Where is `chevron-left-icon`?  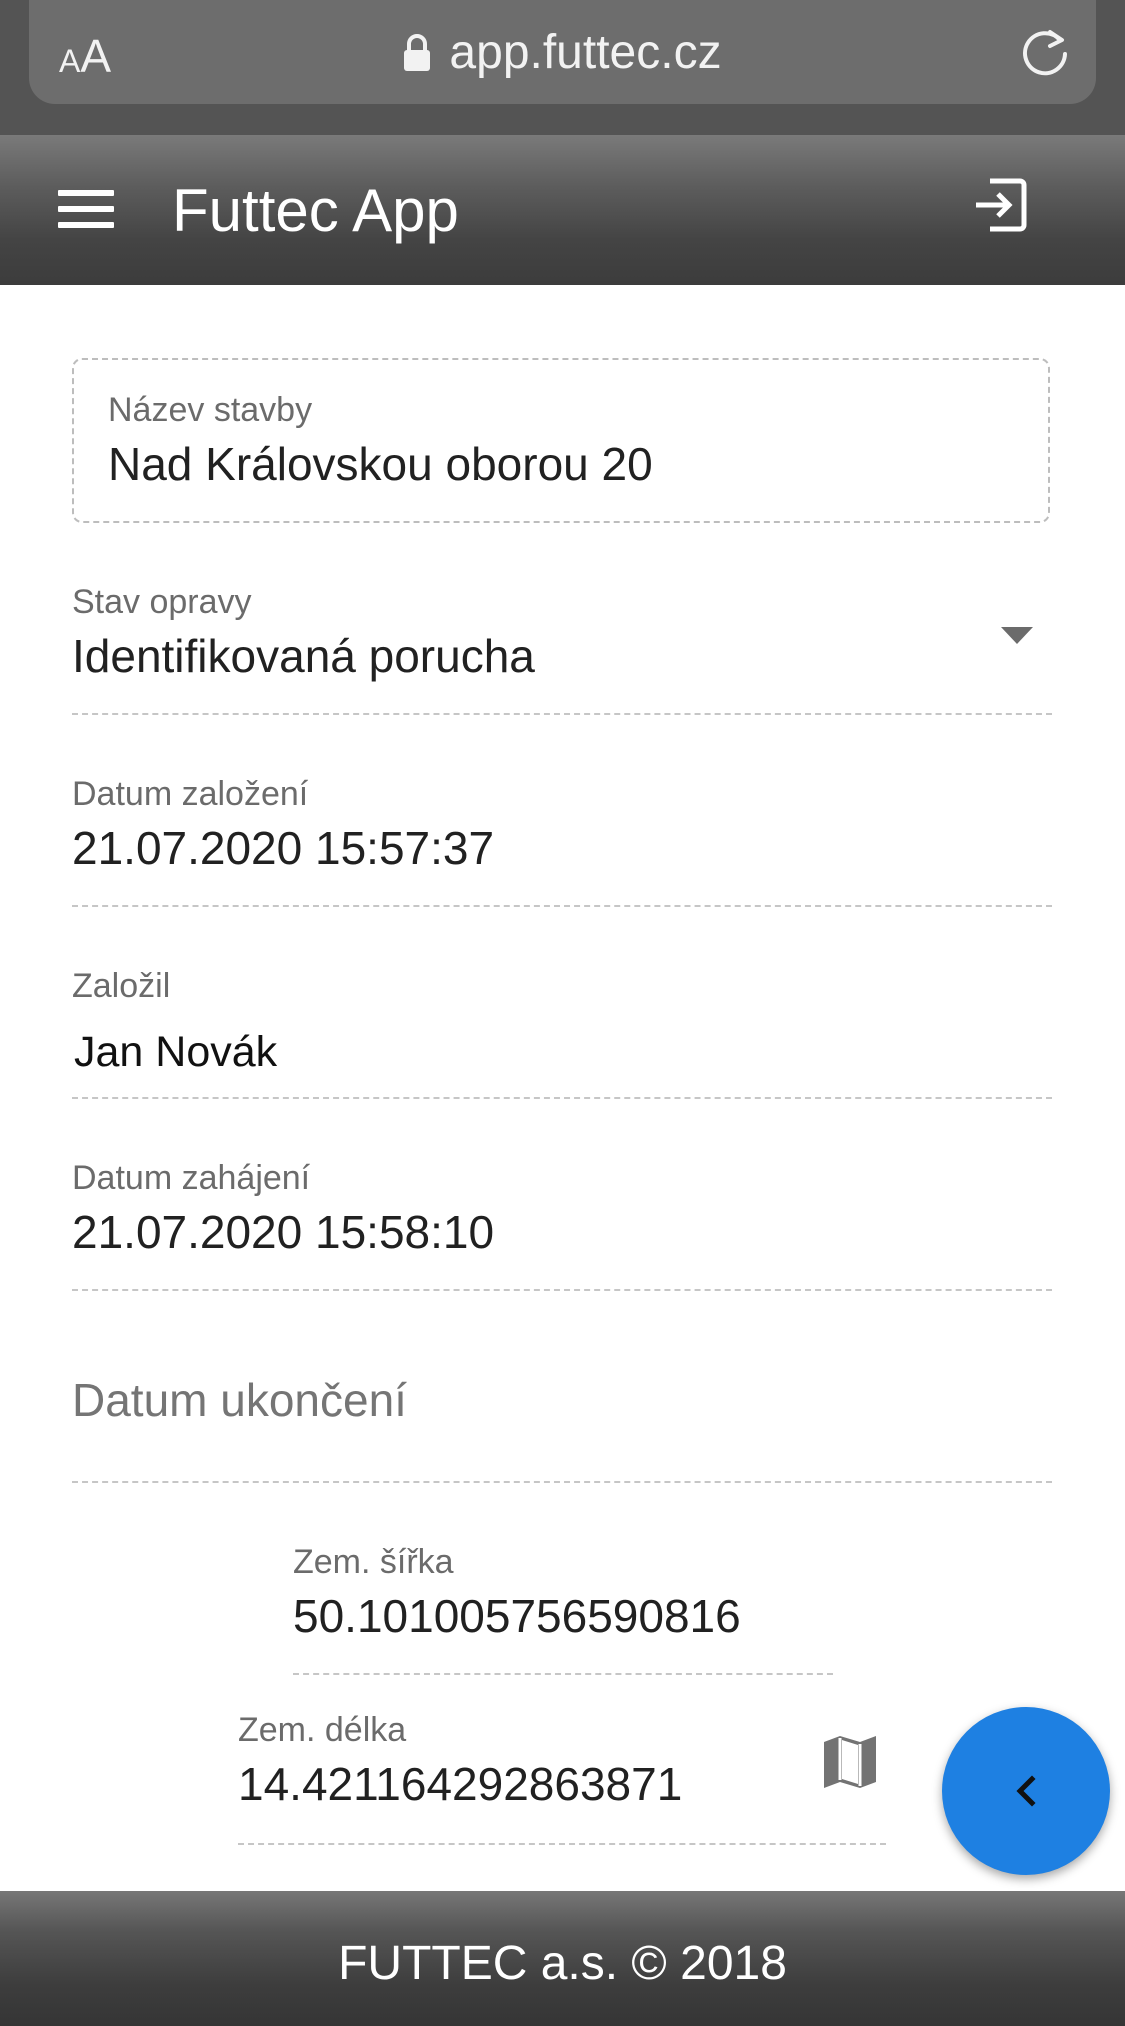
chevron-left-icon is located at coordinates (1026, 1791).